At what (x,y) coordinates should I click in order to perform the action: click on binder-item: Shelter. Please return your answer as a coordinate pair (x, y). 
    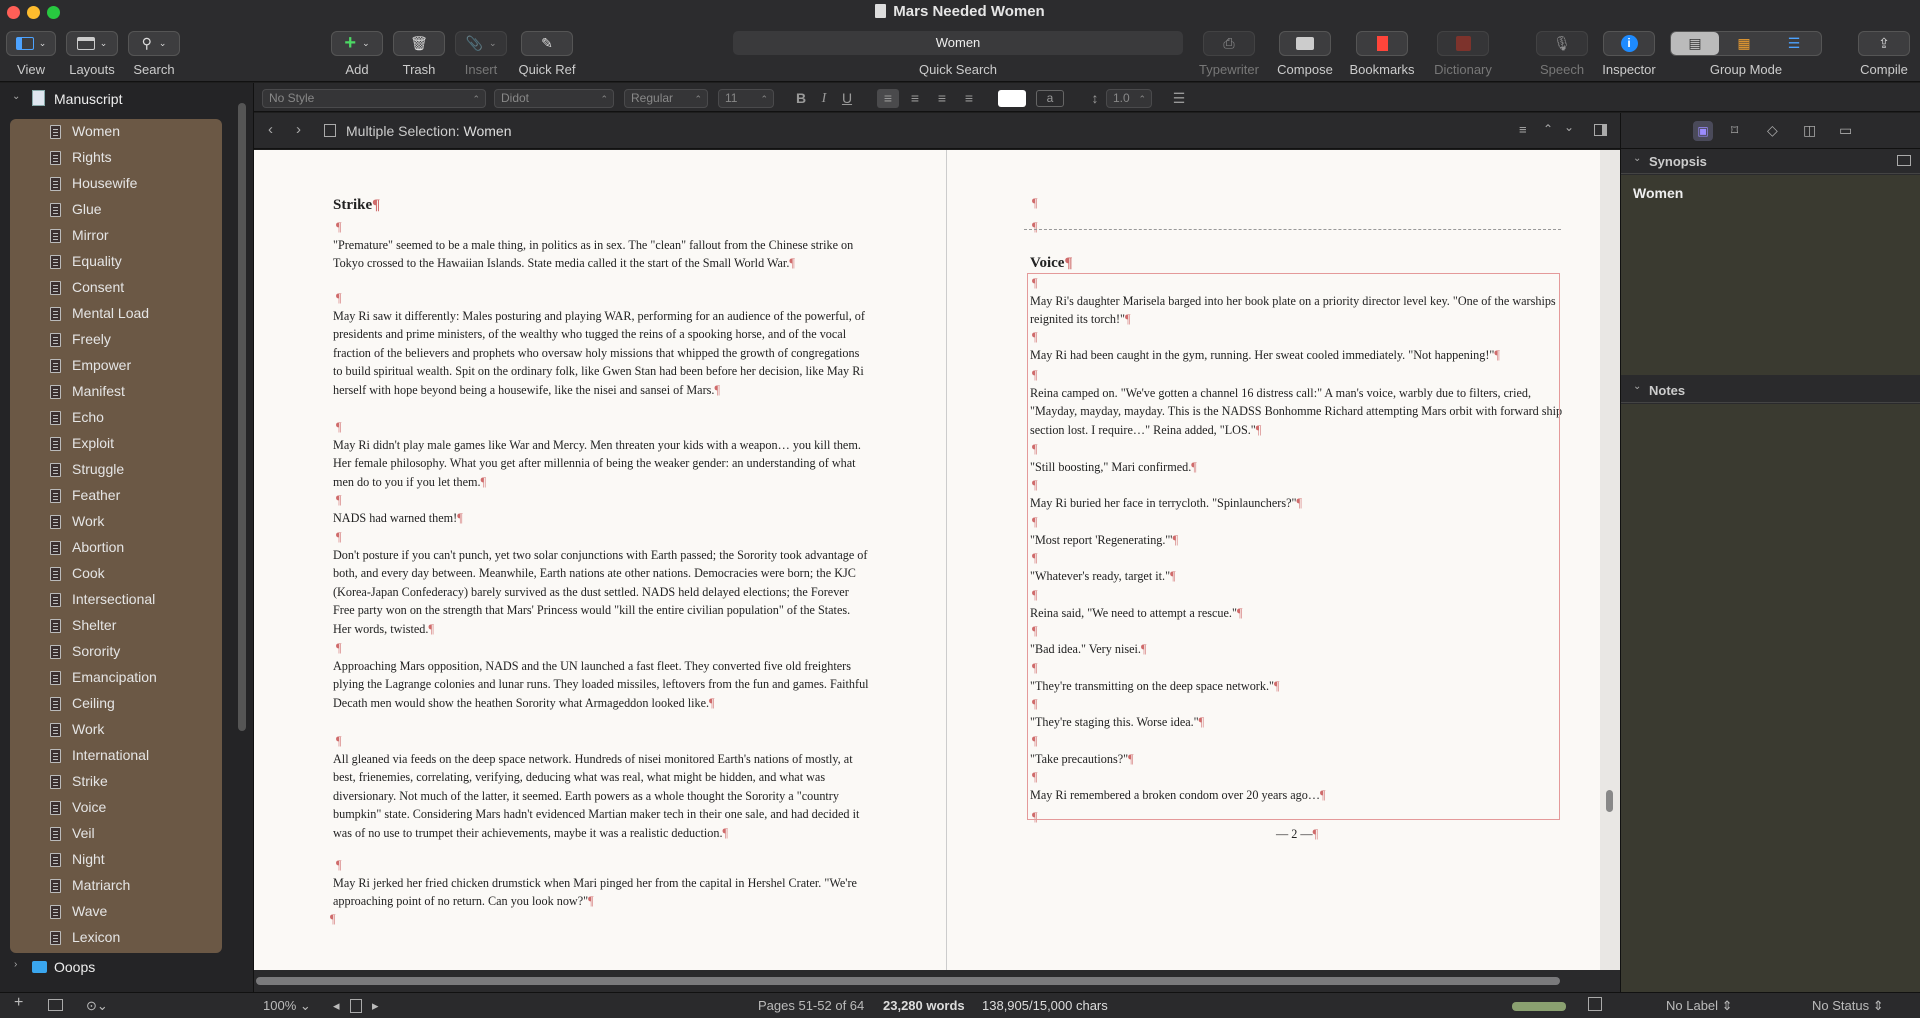
    Looking at the image, I should click on (116, 626).